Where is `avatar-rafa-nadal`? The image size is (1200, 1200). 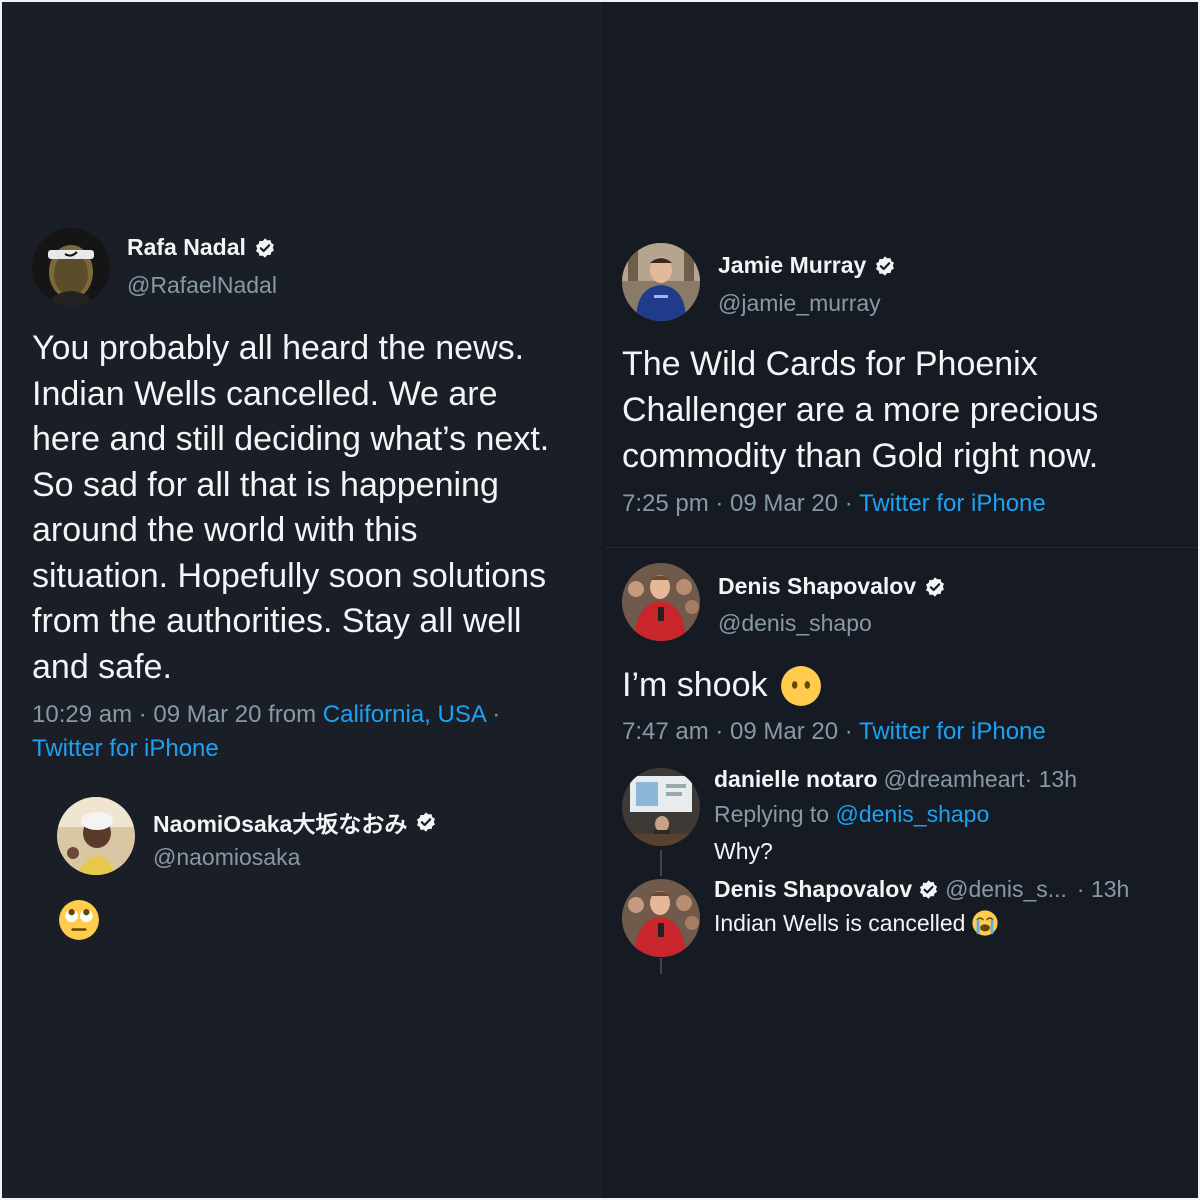
avatar-rafa-nadal is located at coordinates (71, 267).